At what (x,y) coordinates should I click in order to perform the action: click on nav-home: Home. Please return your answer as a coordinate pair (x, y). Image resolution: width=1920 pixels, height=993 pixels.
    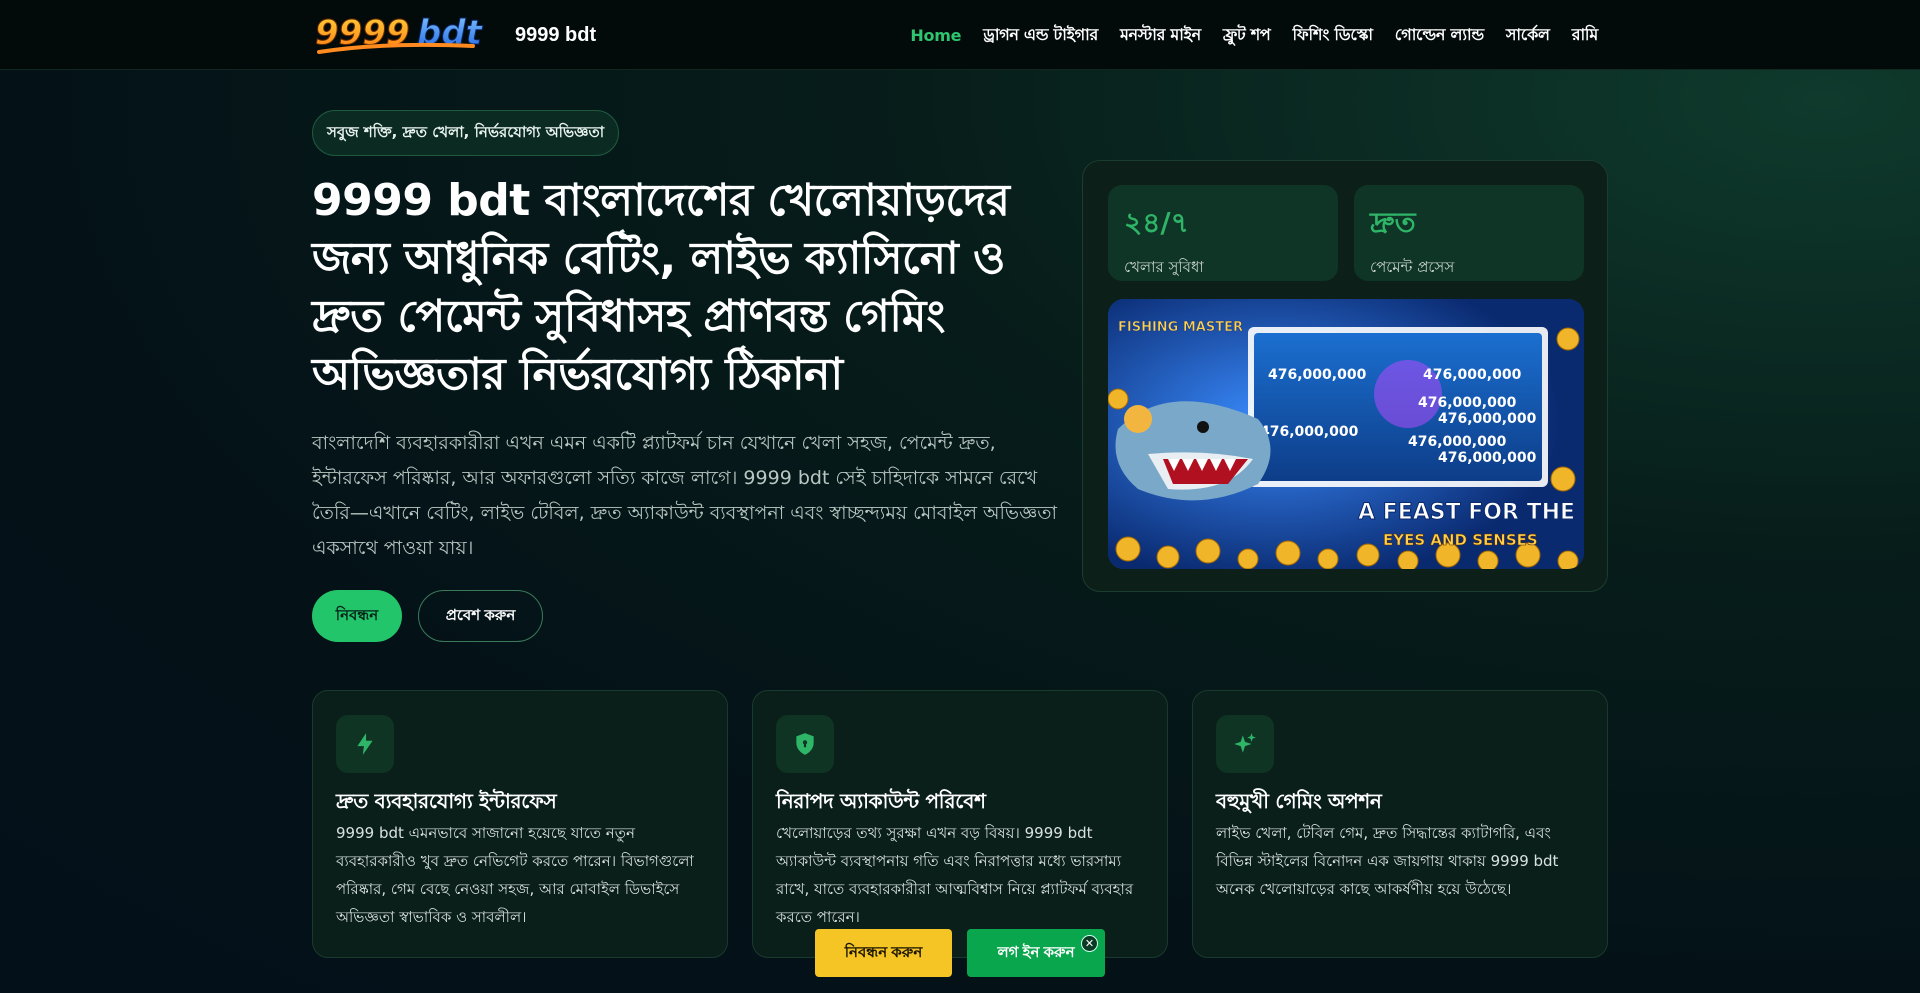
    Looking at the image, I should click on (935, 35).